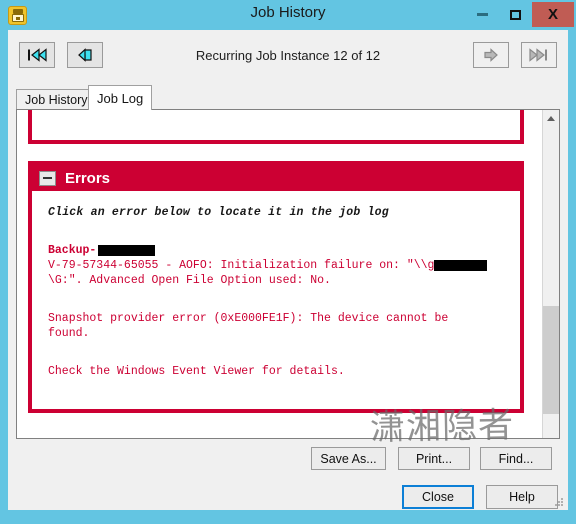  I want to click on close-icon: X, so click(552, 14).